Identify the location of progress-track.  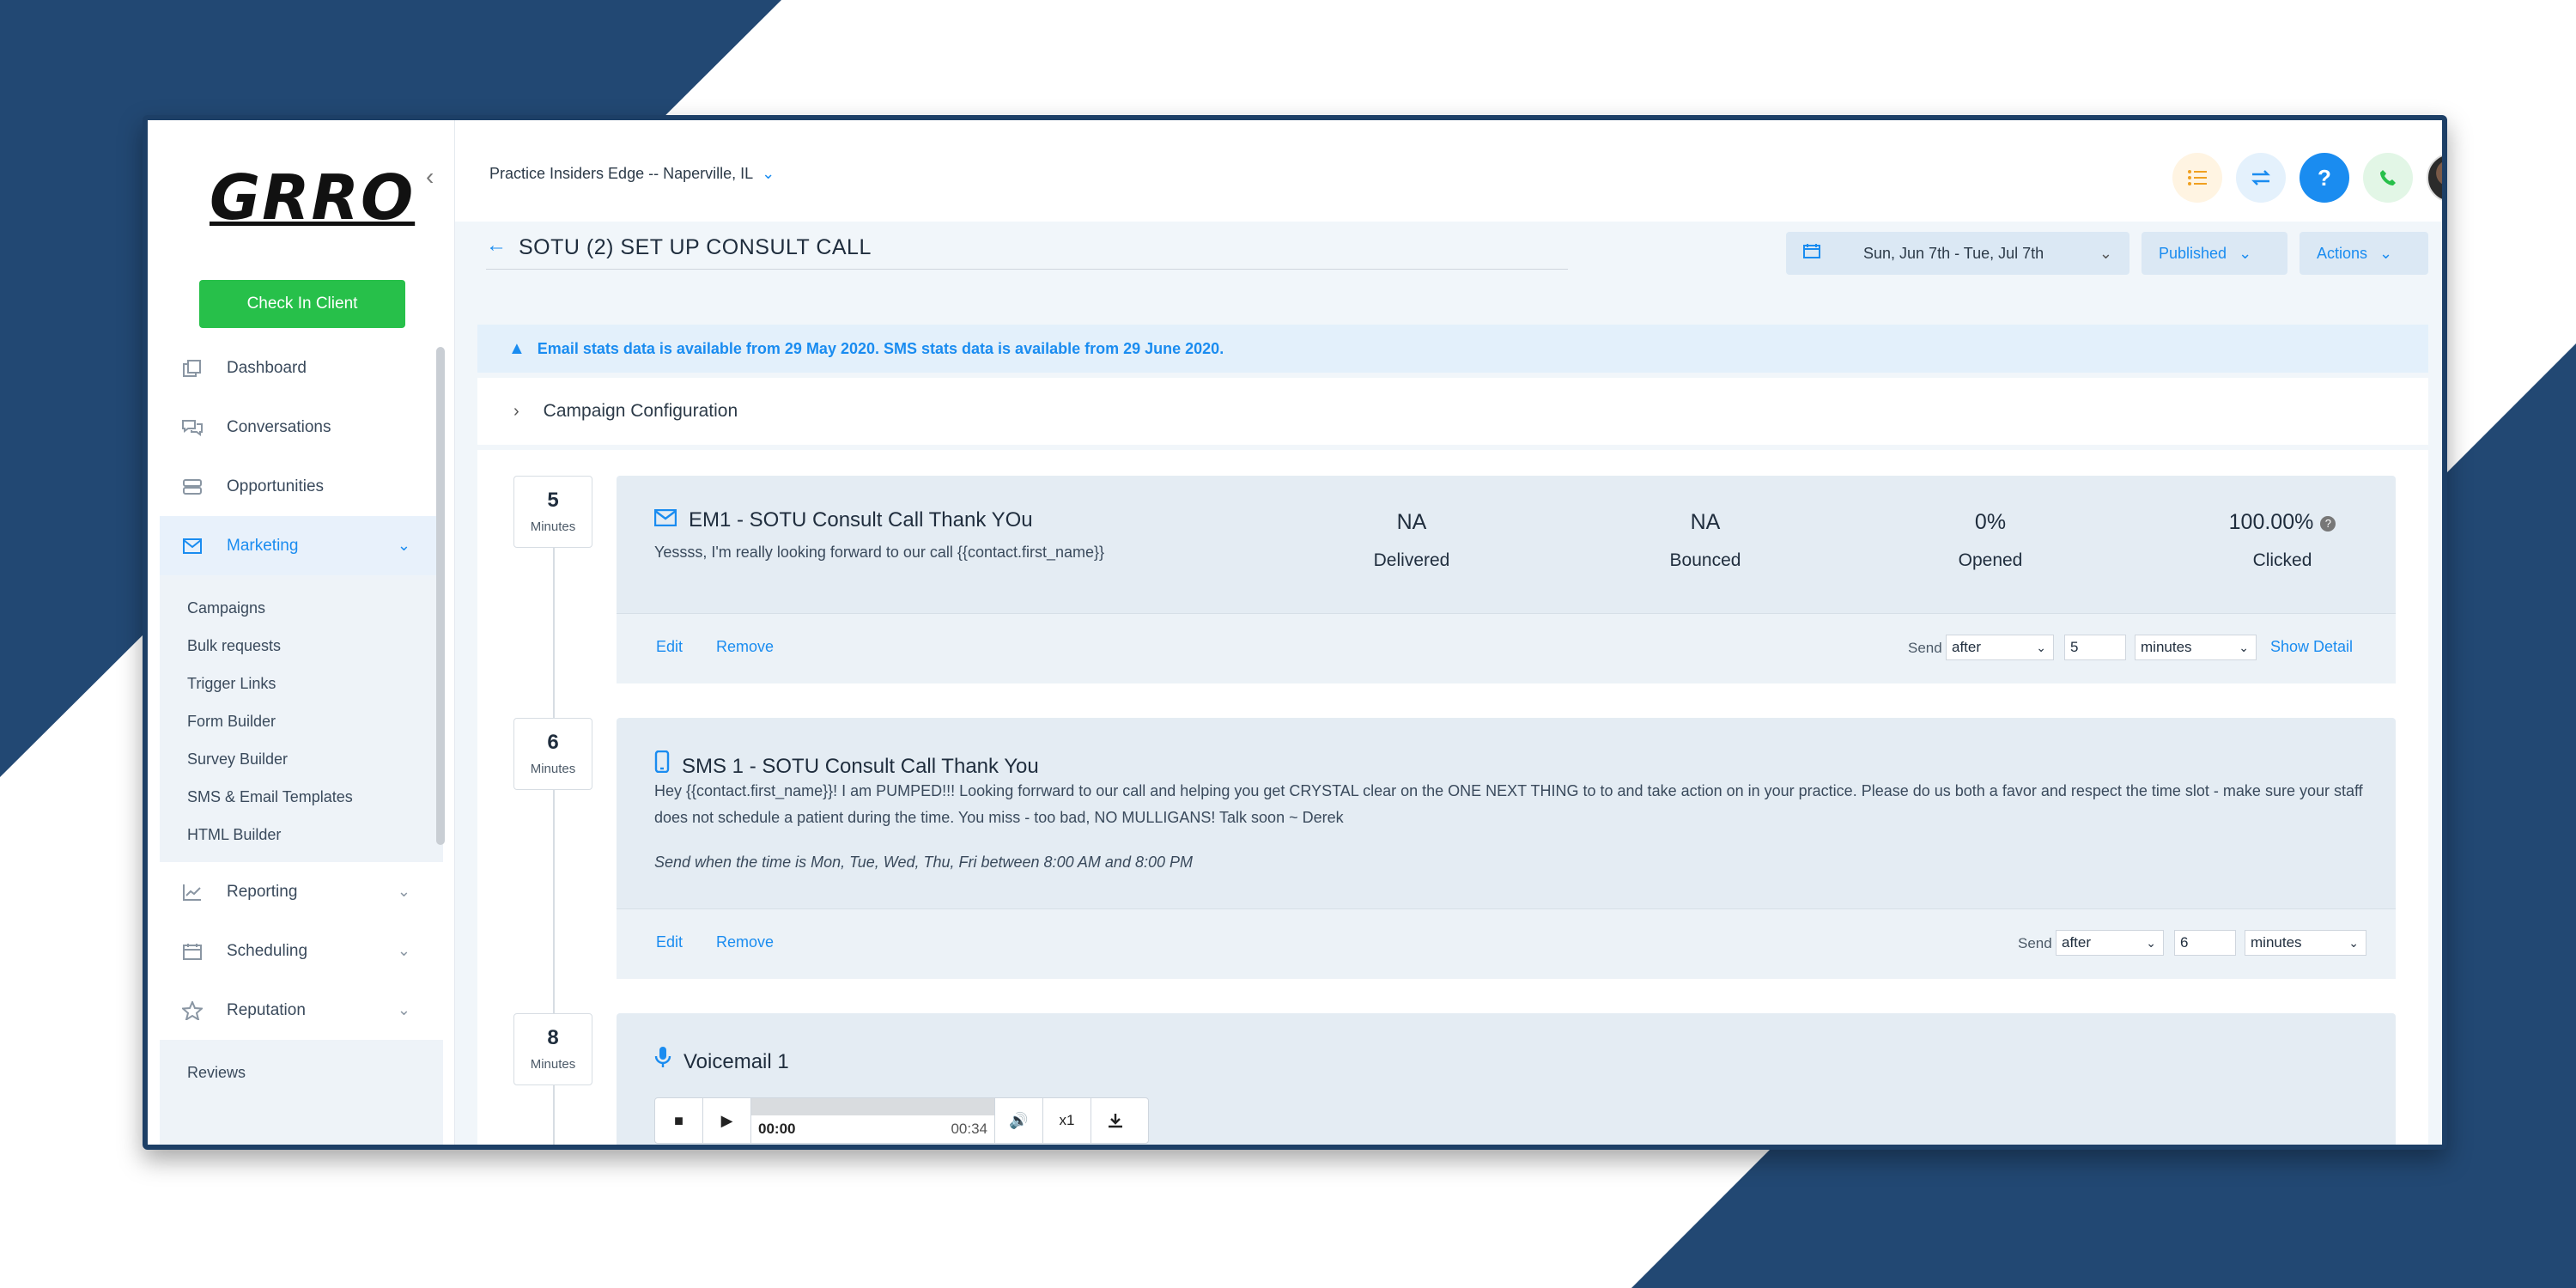
(872, 1107).